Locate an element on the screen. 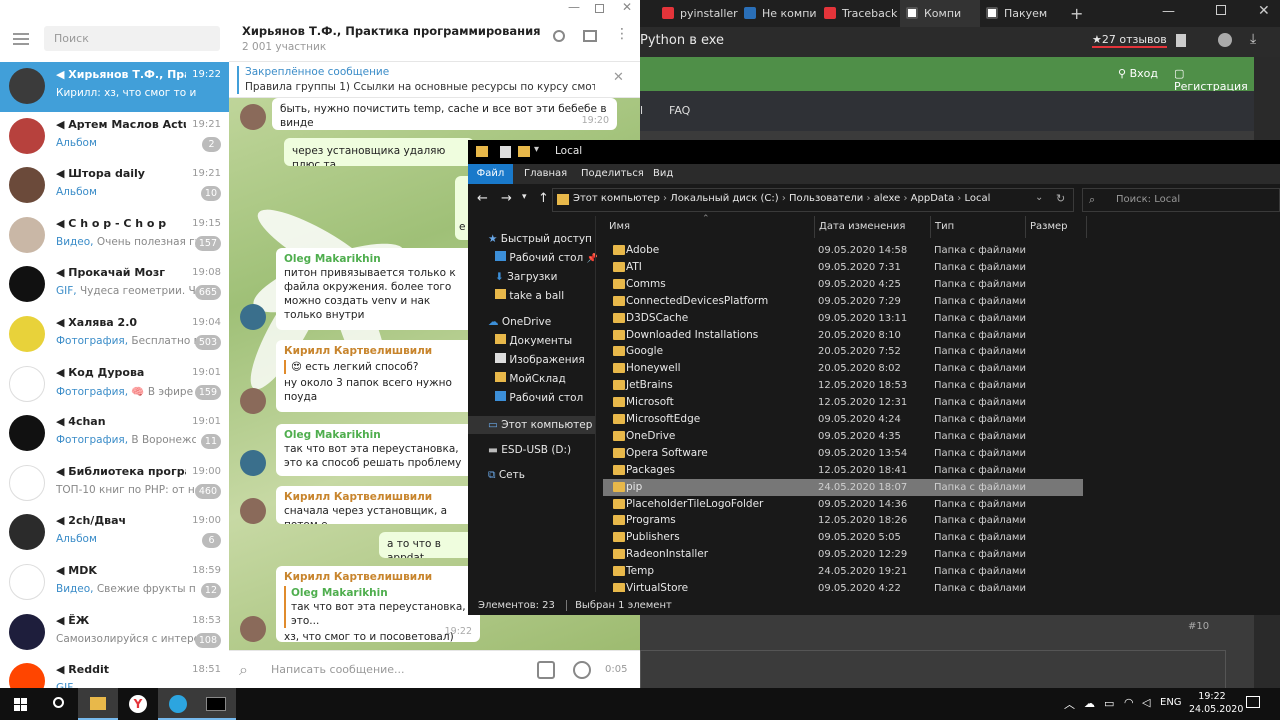  up-icon: ↑ is located at coordinates (543, 198).